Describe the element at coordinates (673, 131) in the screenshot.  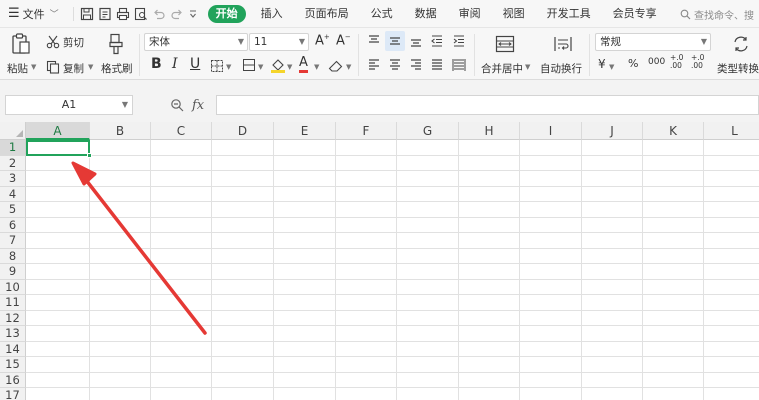
I see `column-header-k: K` at that location.